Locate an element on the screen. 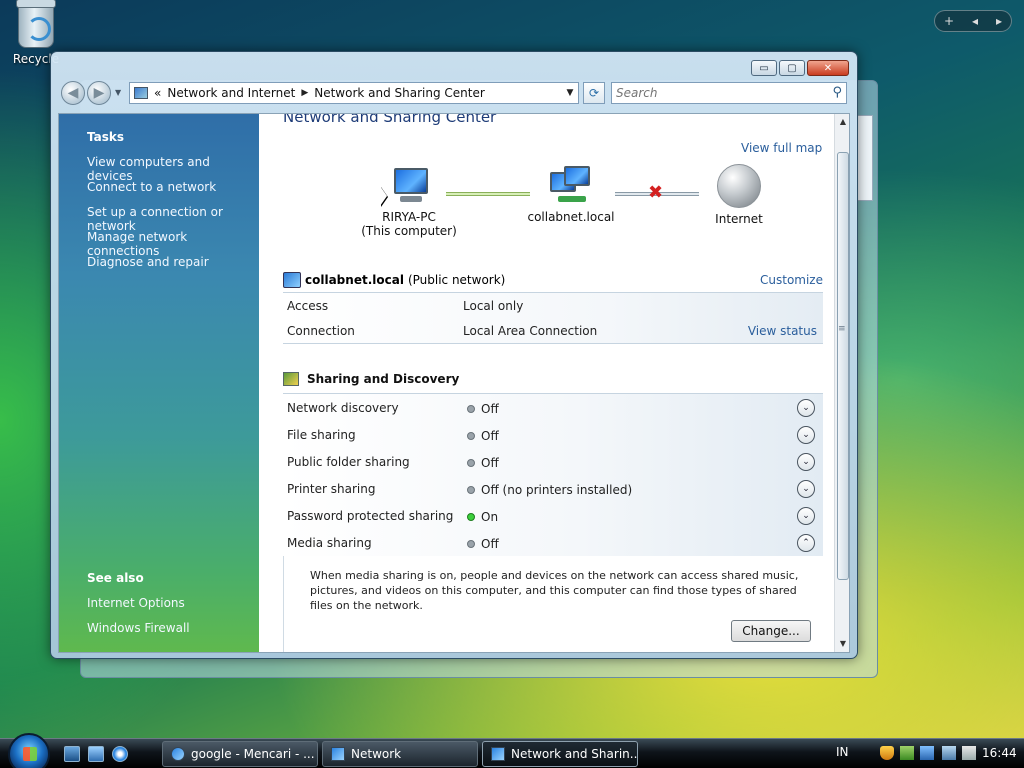  breadcrumb-network-sharing-center: Network and Sharing Center is located at coordinates (399, 93).